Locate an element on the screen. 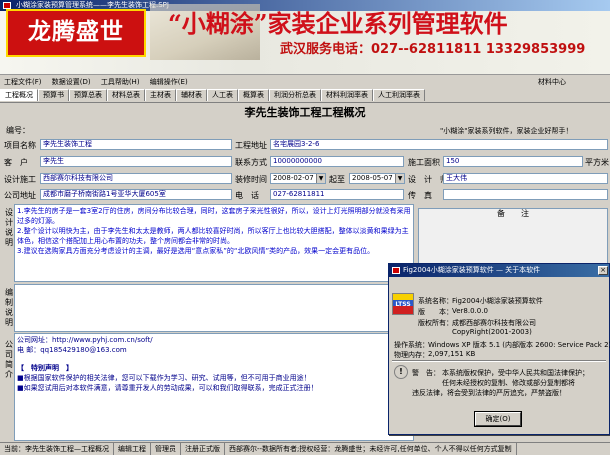 The image size is (610, 455). notice-title: 【 特别声明 】 is located at coordinates (45, 368).